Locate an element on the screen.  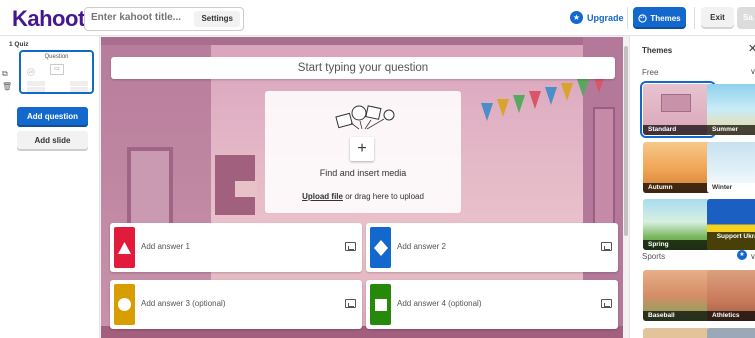
answer-3: Add answer 3 (optional) is located at coordinates (236, 304).